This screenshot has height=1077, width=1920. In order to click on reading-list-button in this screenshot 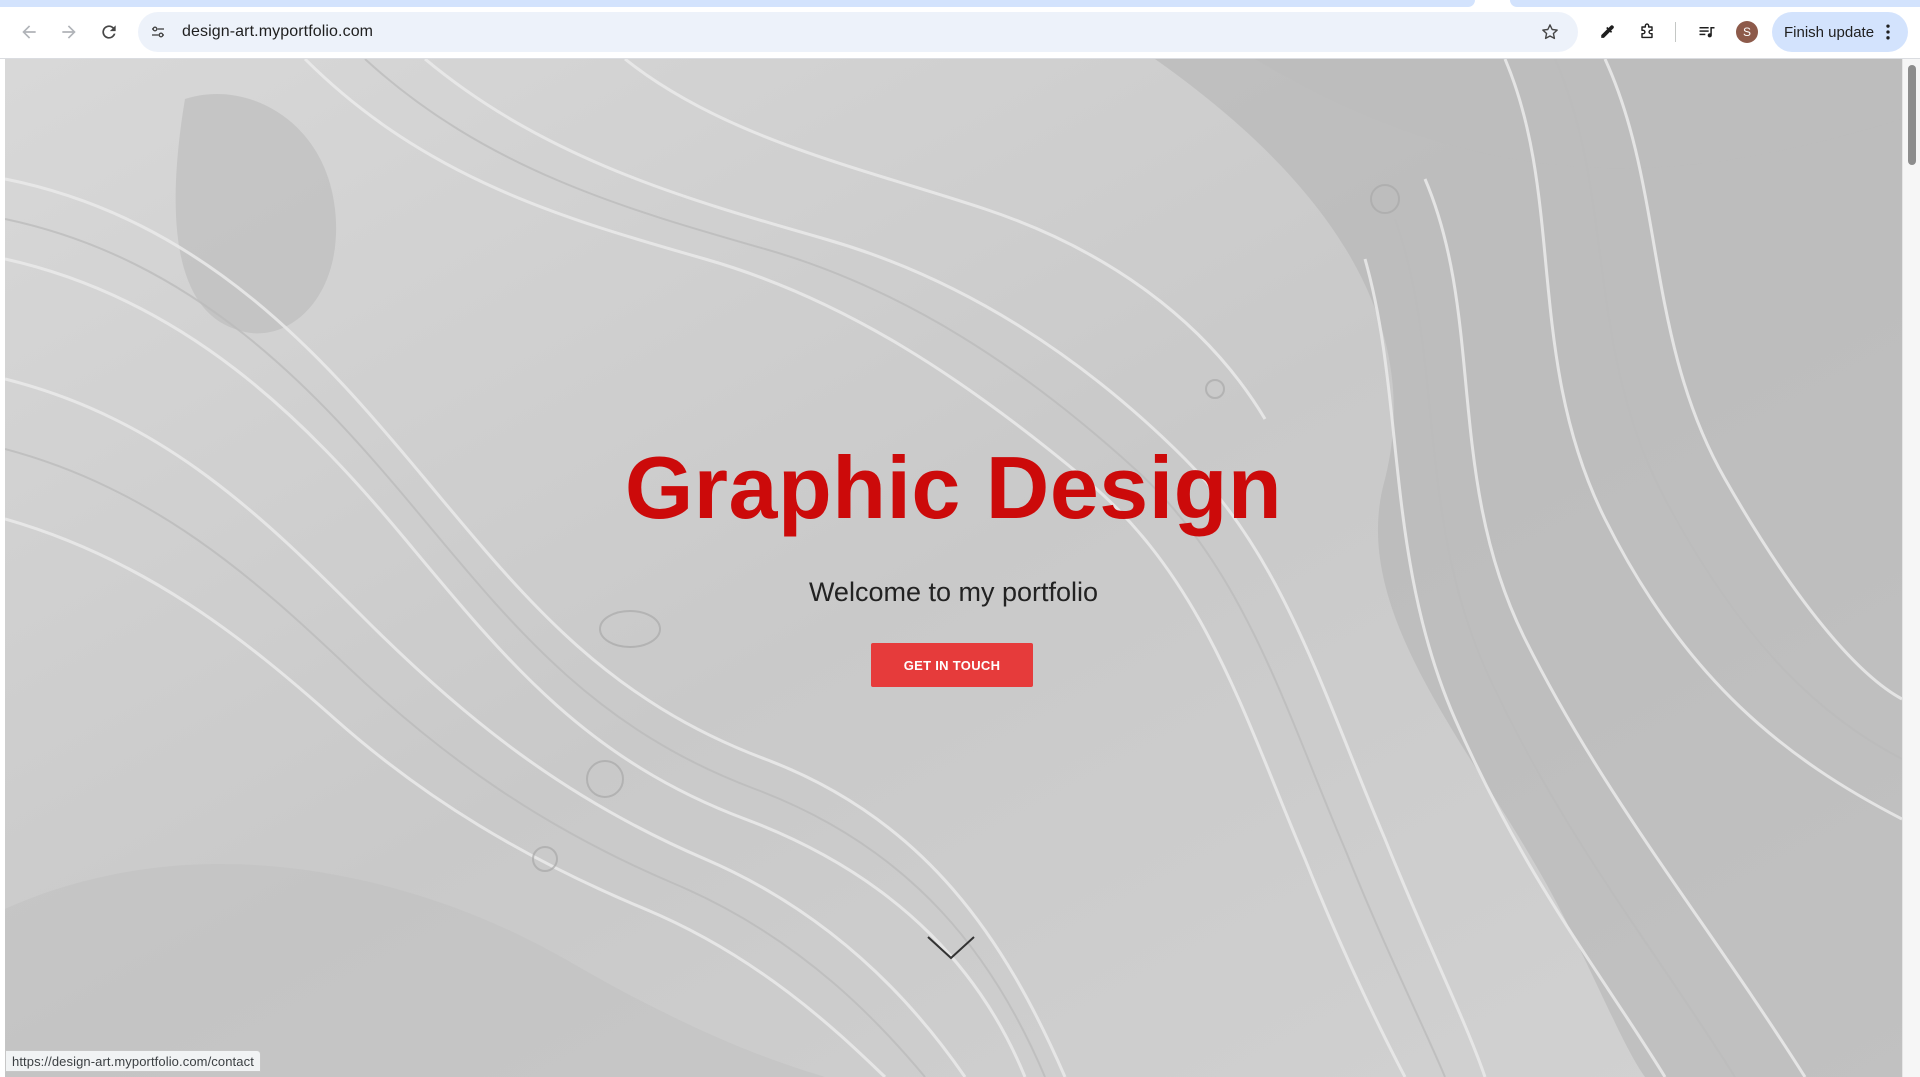, I will do `click(1707, 32)`.